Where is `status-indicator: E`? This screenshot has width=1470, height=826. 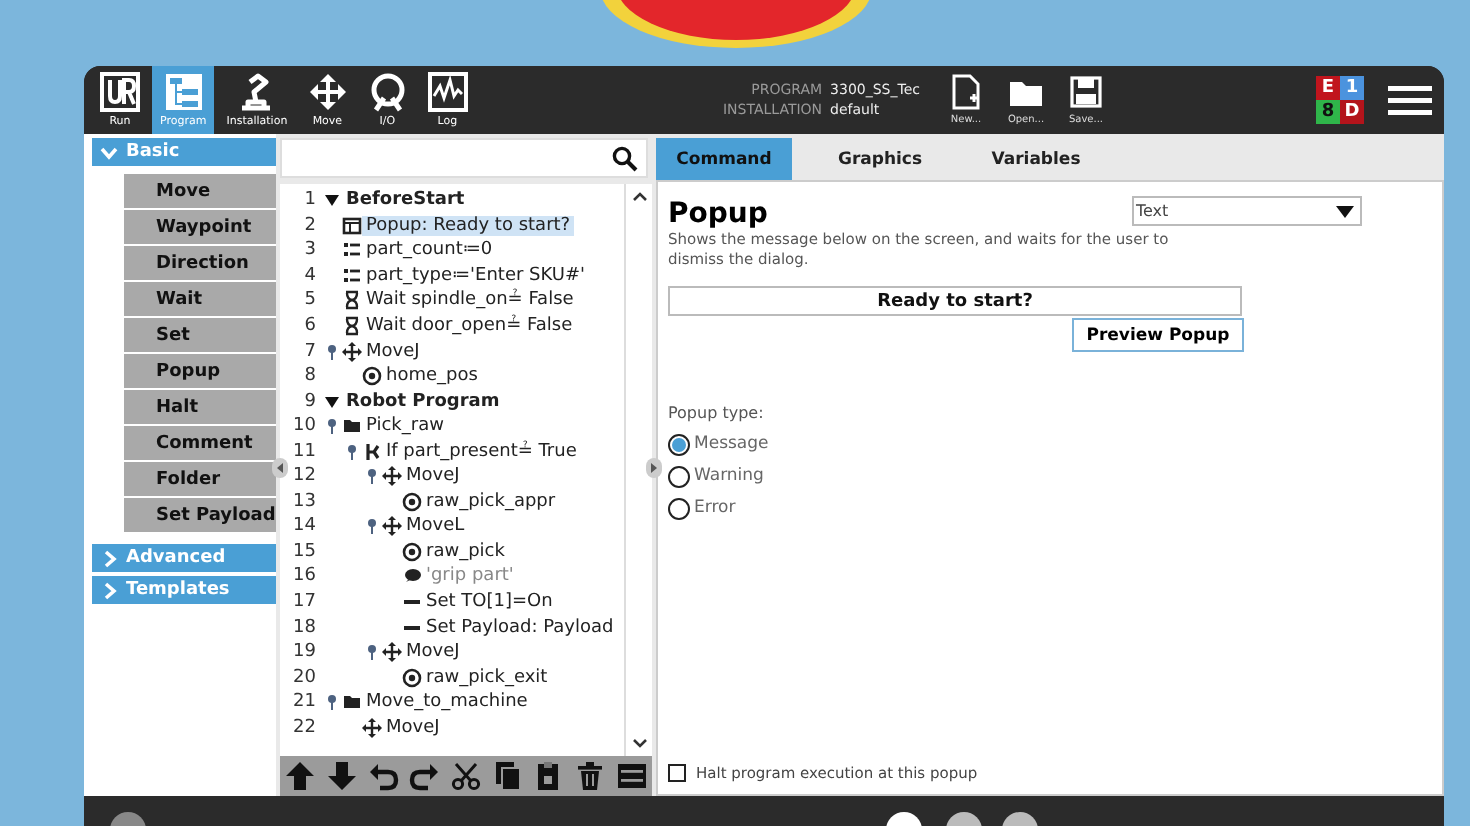
status-indicator: E is located at coordinates (1328, 88).